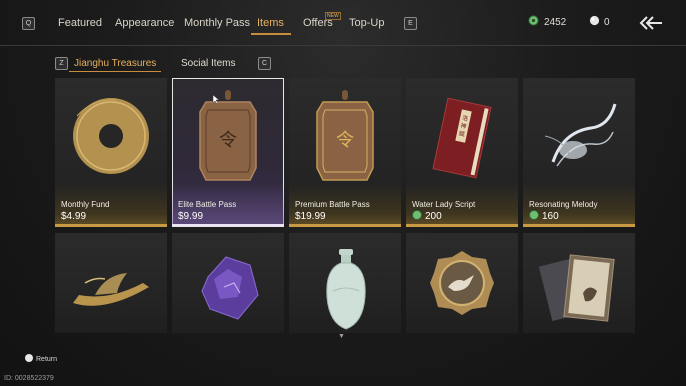 The width and height of the screenshot is (686, 386). Describe the element at coordinates (333, 16) in the screenshot. I see `new-badge: NEW` at that location.